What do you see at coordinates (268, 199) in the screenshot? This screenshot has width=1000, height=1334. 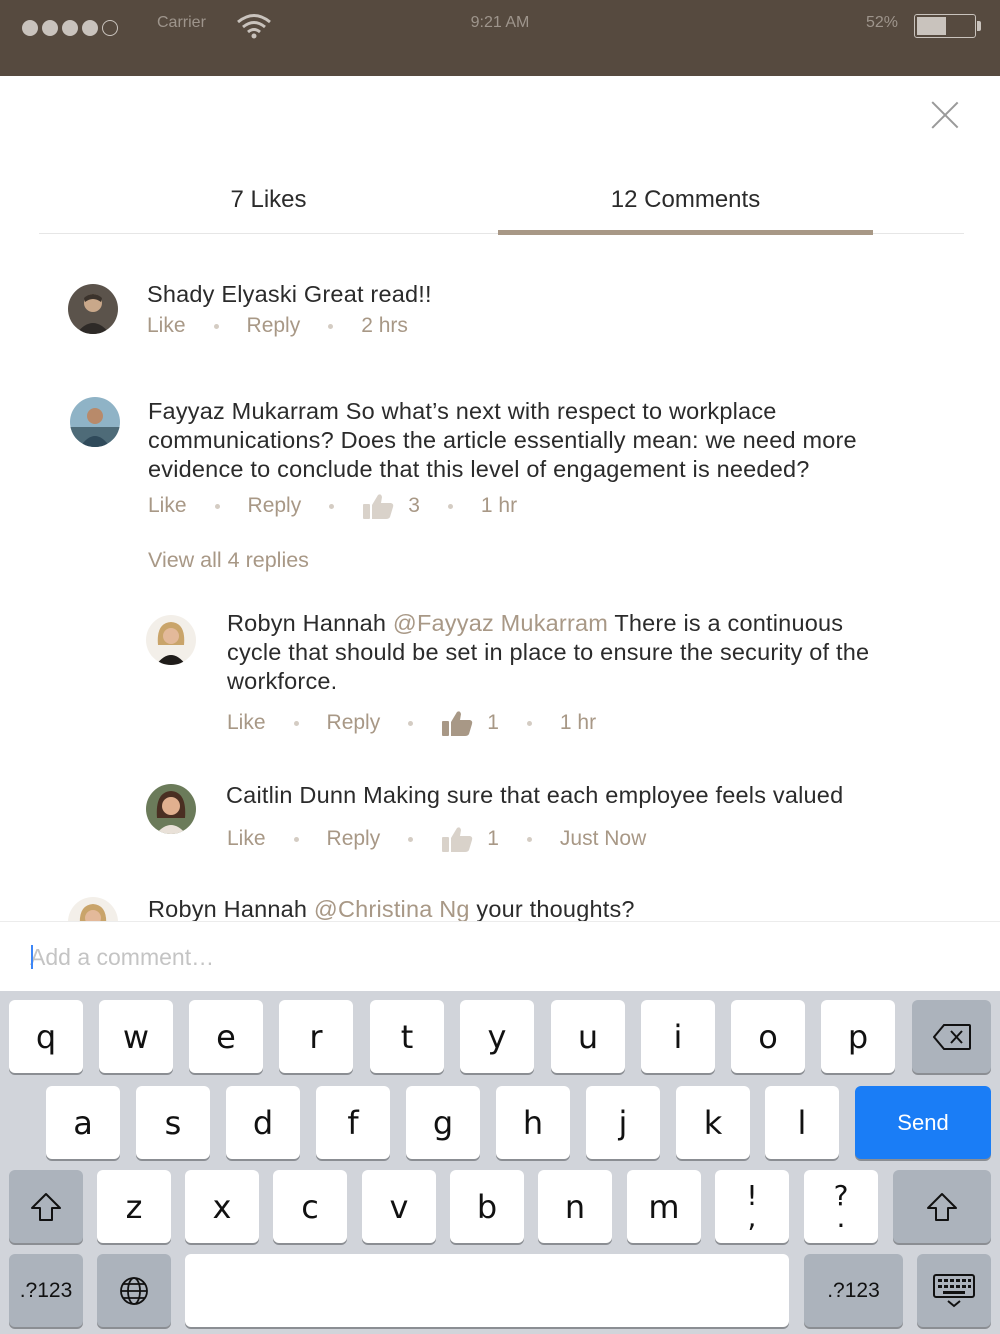 I see `tab-likes: 7 Likes` at bounding box center [268, 199].